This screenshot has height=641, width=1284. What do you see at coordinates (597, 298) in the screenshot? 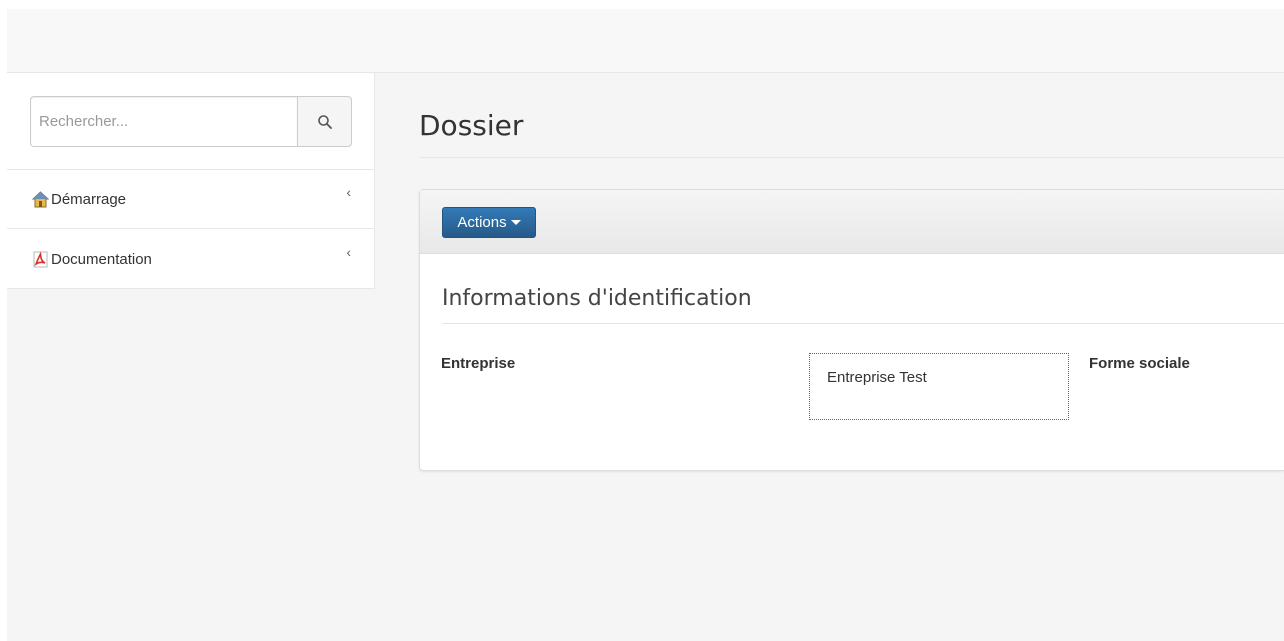
I see `section-title: Informations d'identification` at bounding box center [597, 298].